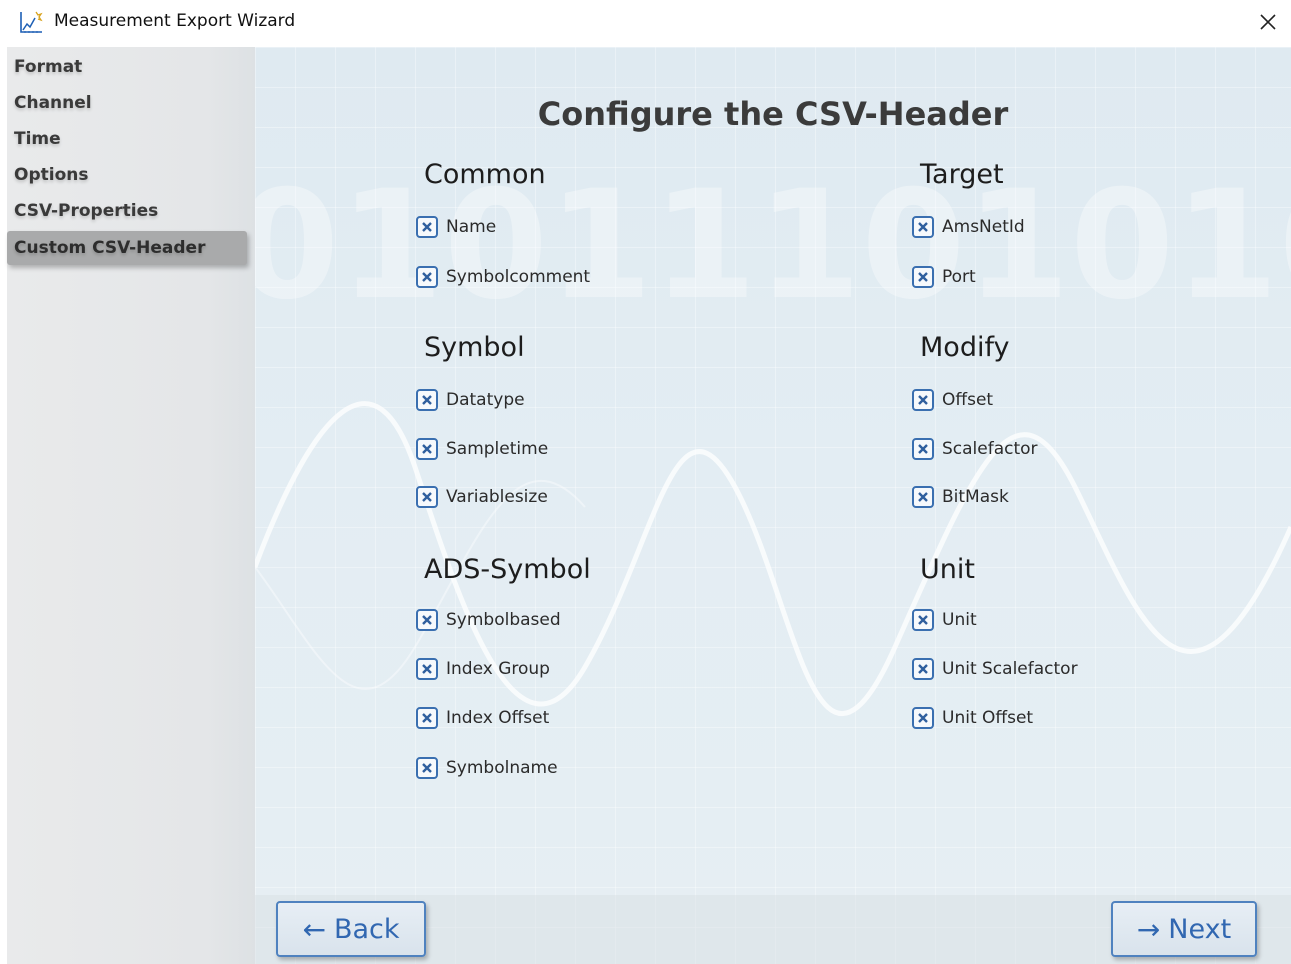 This screenshot has width=1291, height=964. I want to click on arrow-right-icon: →, so click(1148, 929).